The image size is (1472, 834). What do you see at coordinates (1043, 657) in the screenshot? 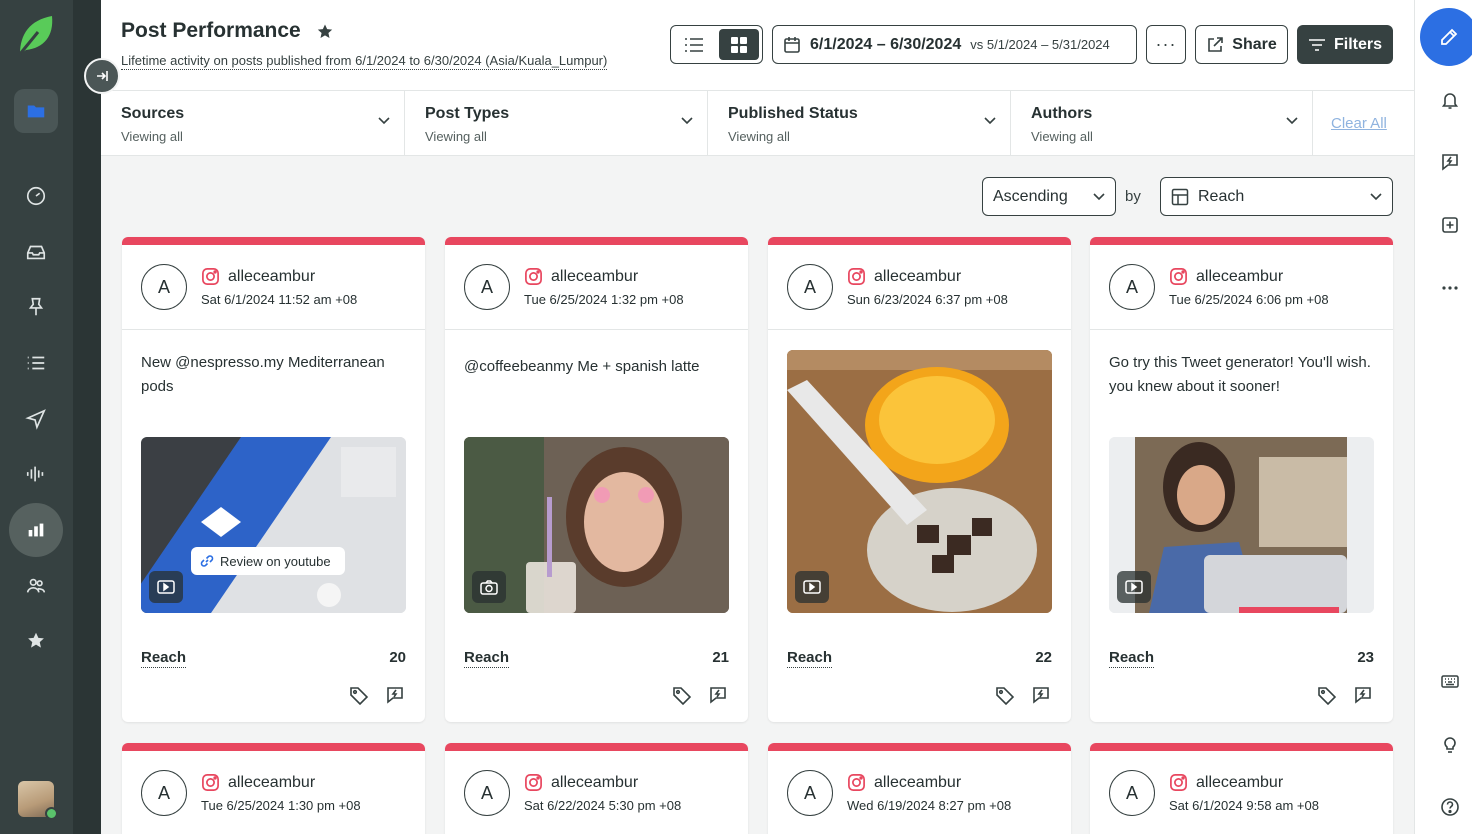
I see `metric-value: 22` at bounding box center [1043, 657].